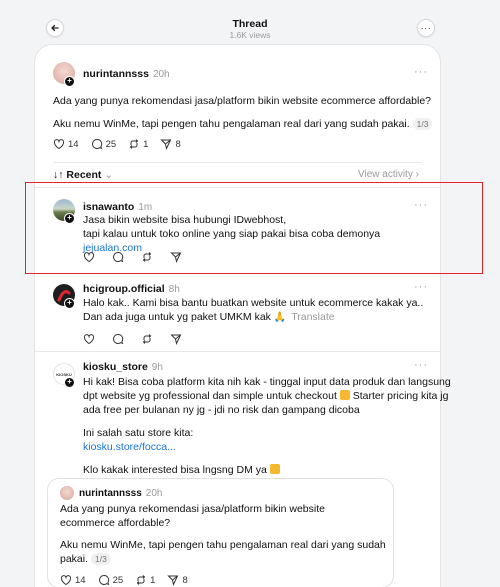  I want to click on reply-actions, so click(140, 339).